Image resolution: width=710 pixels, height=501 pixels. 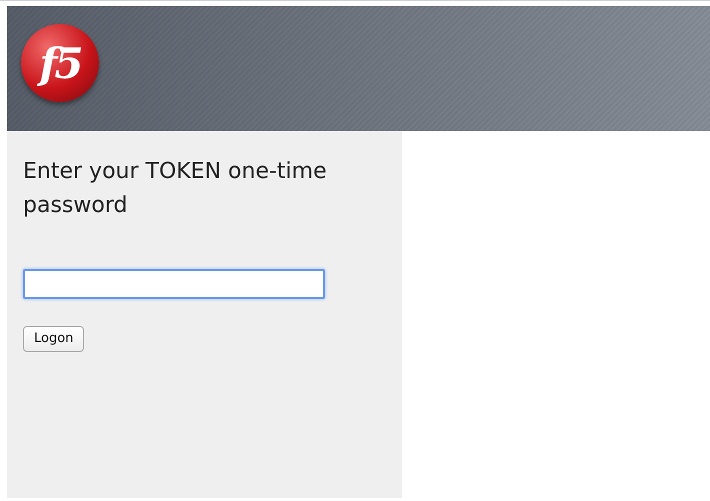 What do you see at coordinates (174, 284) in the screenshot?
I see `password-field` at bounding box center [174, 284].